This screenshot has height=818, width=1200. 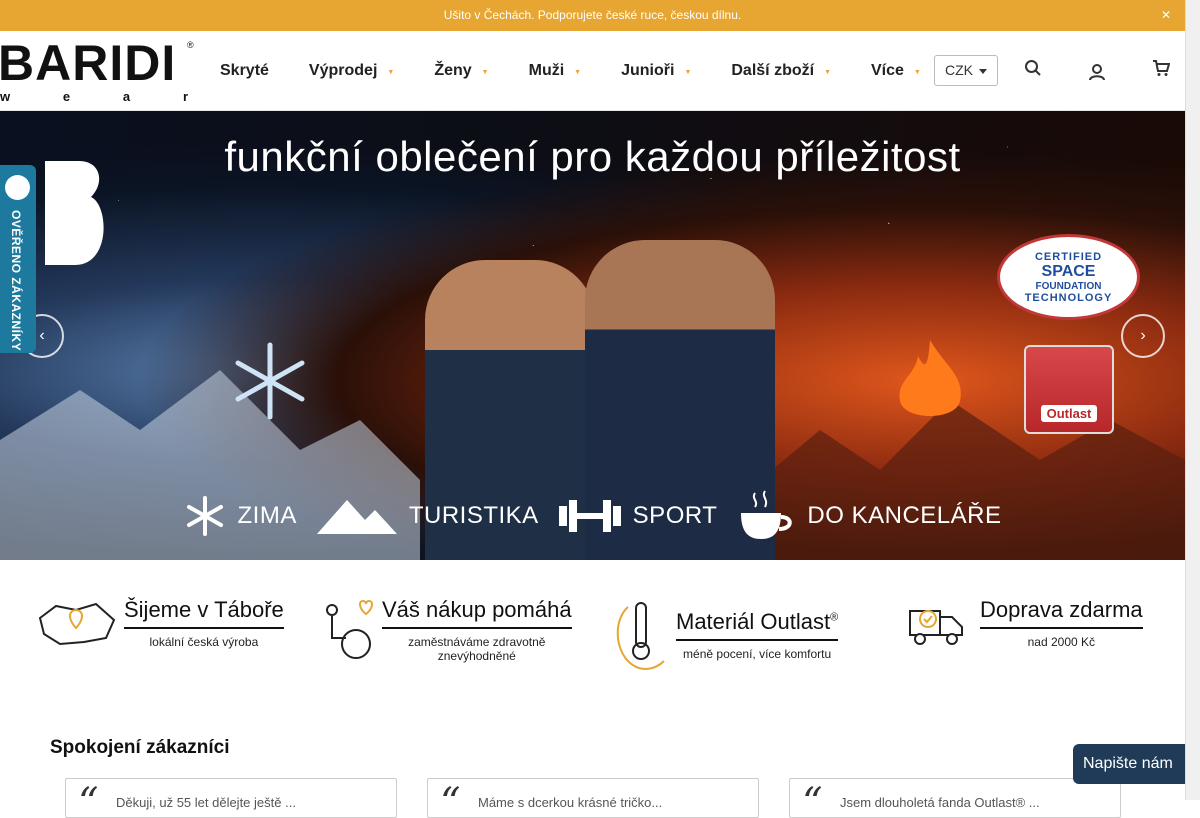 What do you see at coordinates (648, 70) in the screenshot?
I see `nav-label: Junioři` at bounding box center [648, 70].